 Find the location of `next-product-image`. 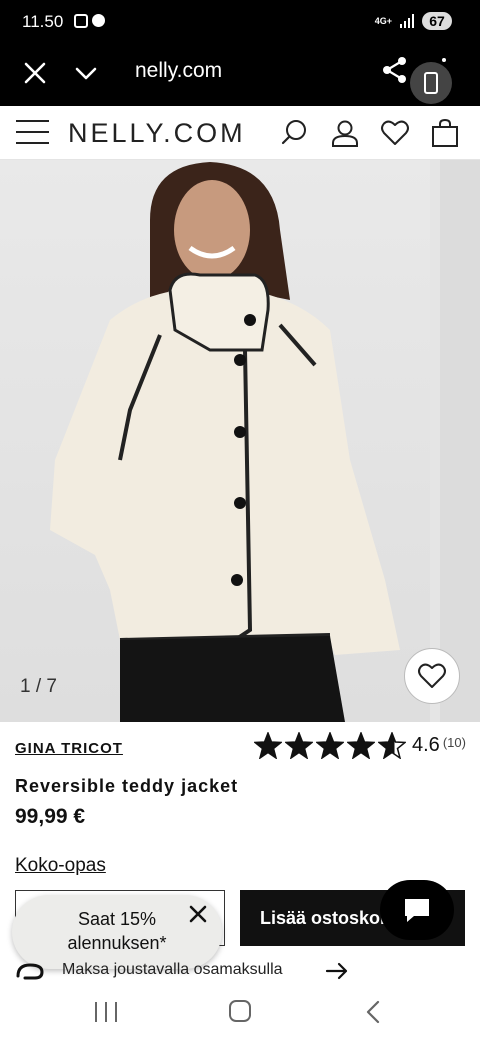

next-product-image is located at coordinates (460, 441).